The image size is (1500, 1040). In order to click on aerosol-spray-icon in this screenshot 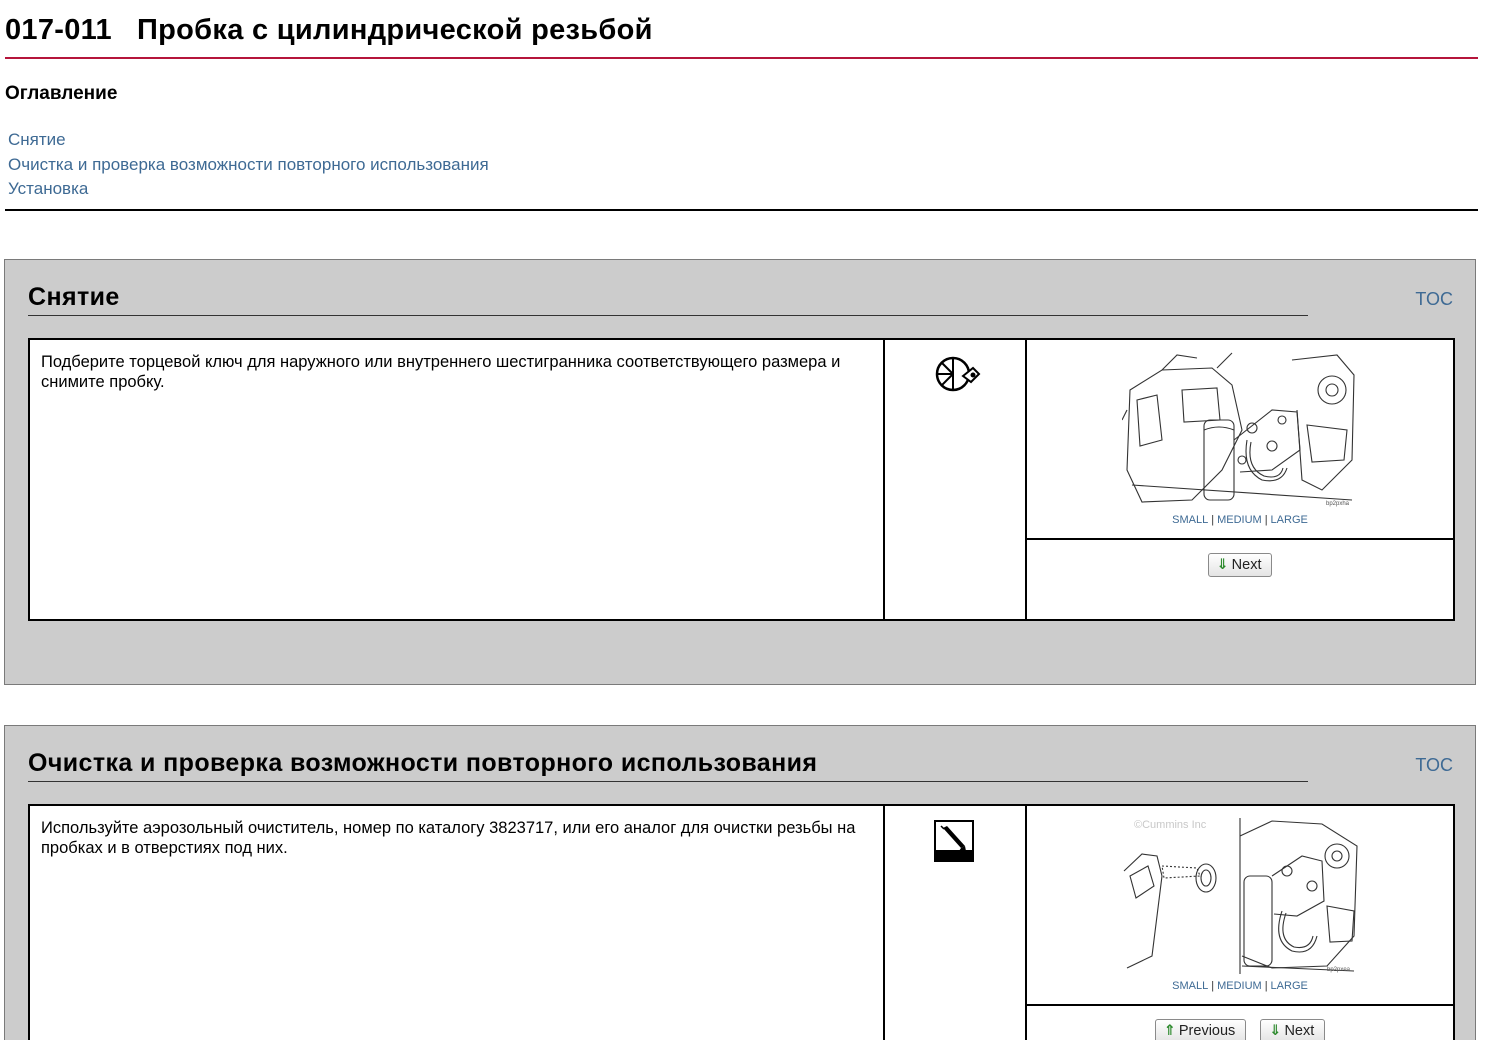, I will do `click(957, 841)`.